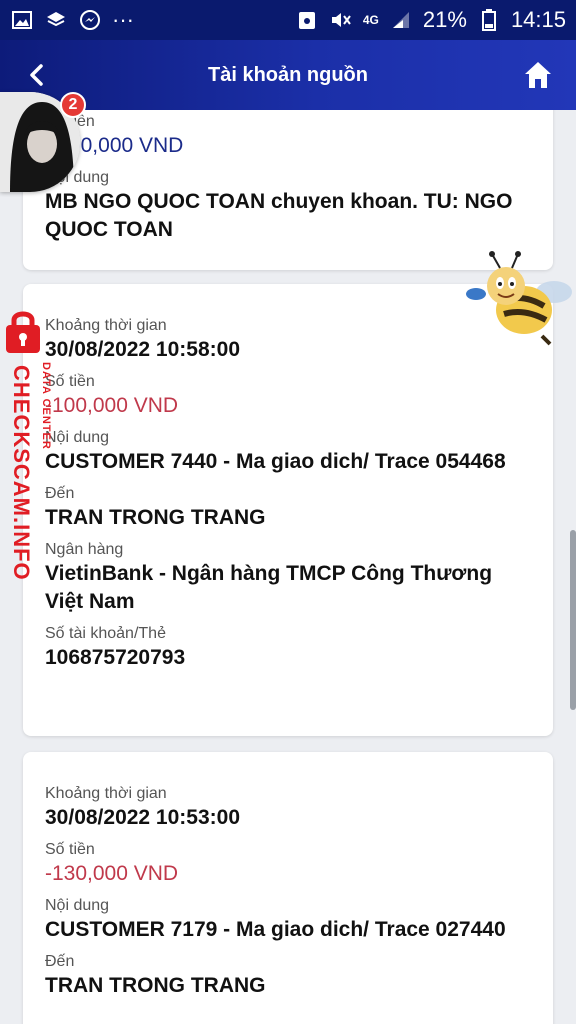 This screenshot has height=1024, width=576. I want to click on status-notifications: ···, so click(72, 20).